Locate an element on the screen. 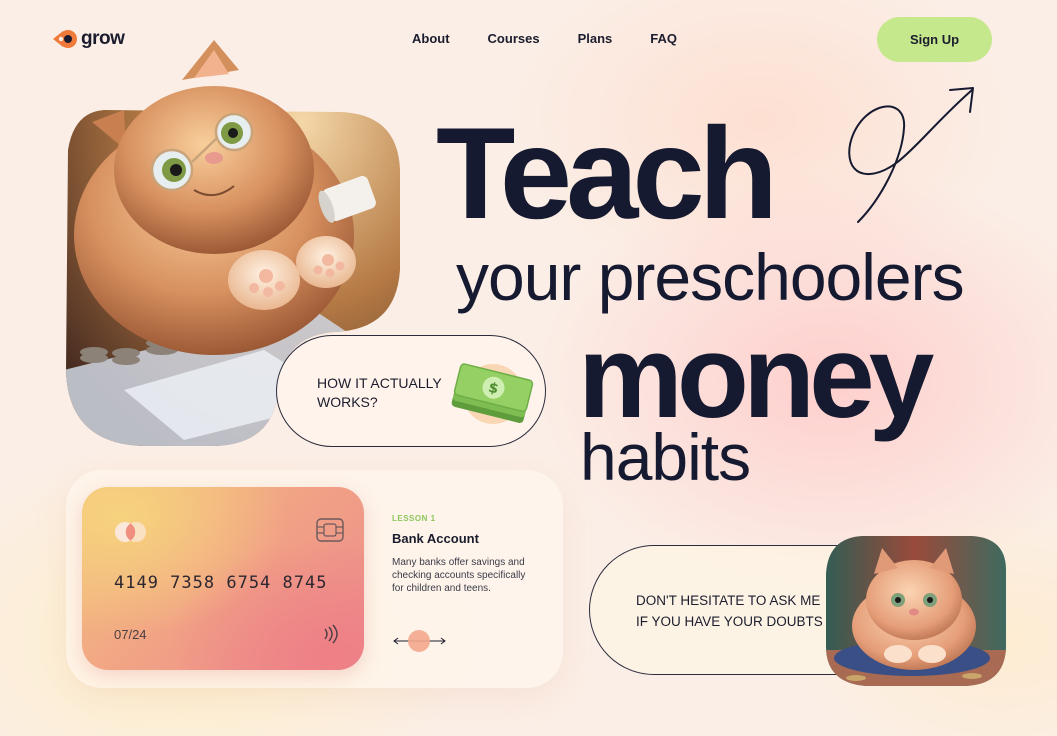 This screenshot has height=736, width=1057. how-it-works-label: HOW IT ACTUALLY WORKS? is located at coordinates (379, 392).